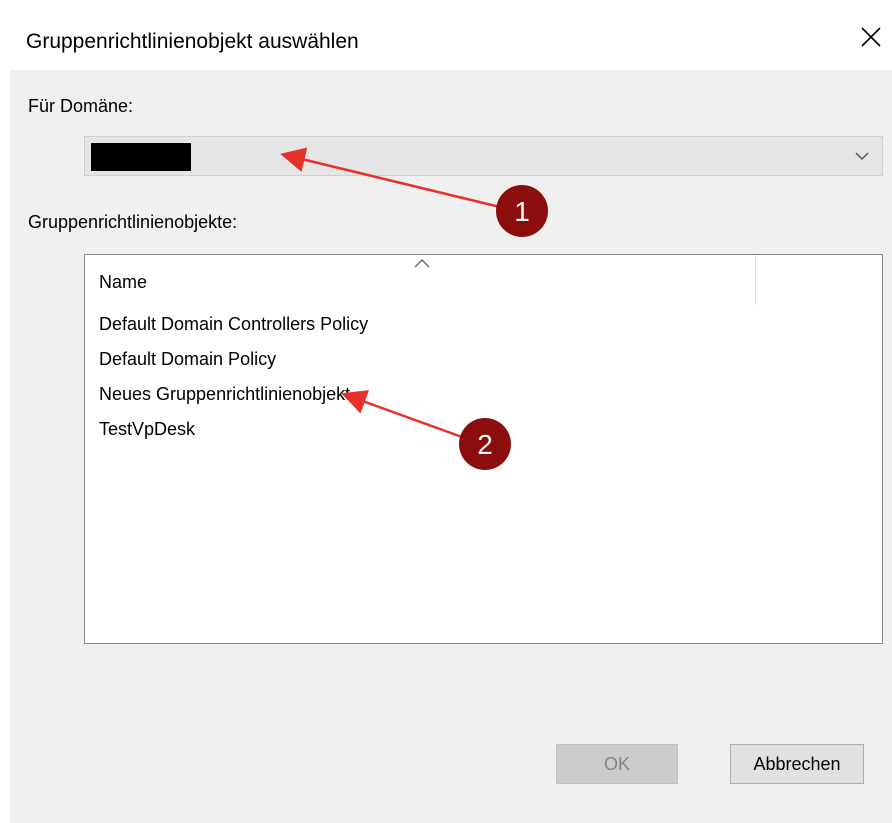 The height and width of the screenshot is (823, 892). What do you see at coordinates (420, 280) in the screenshot?
I see `column-header-name: Name` at bounding box center [420, 280].